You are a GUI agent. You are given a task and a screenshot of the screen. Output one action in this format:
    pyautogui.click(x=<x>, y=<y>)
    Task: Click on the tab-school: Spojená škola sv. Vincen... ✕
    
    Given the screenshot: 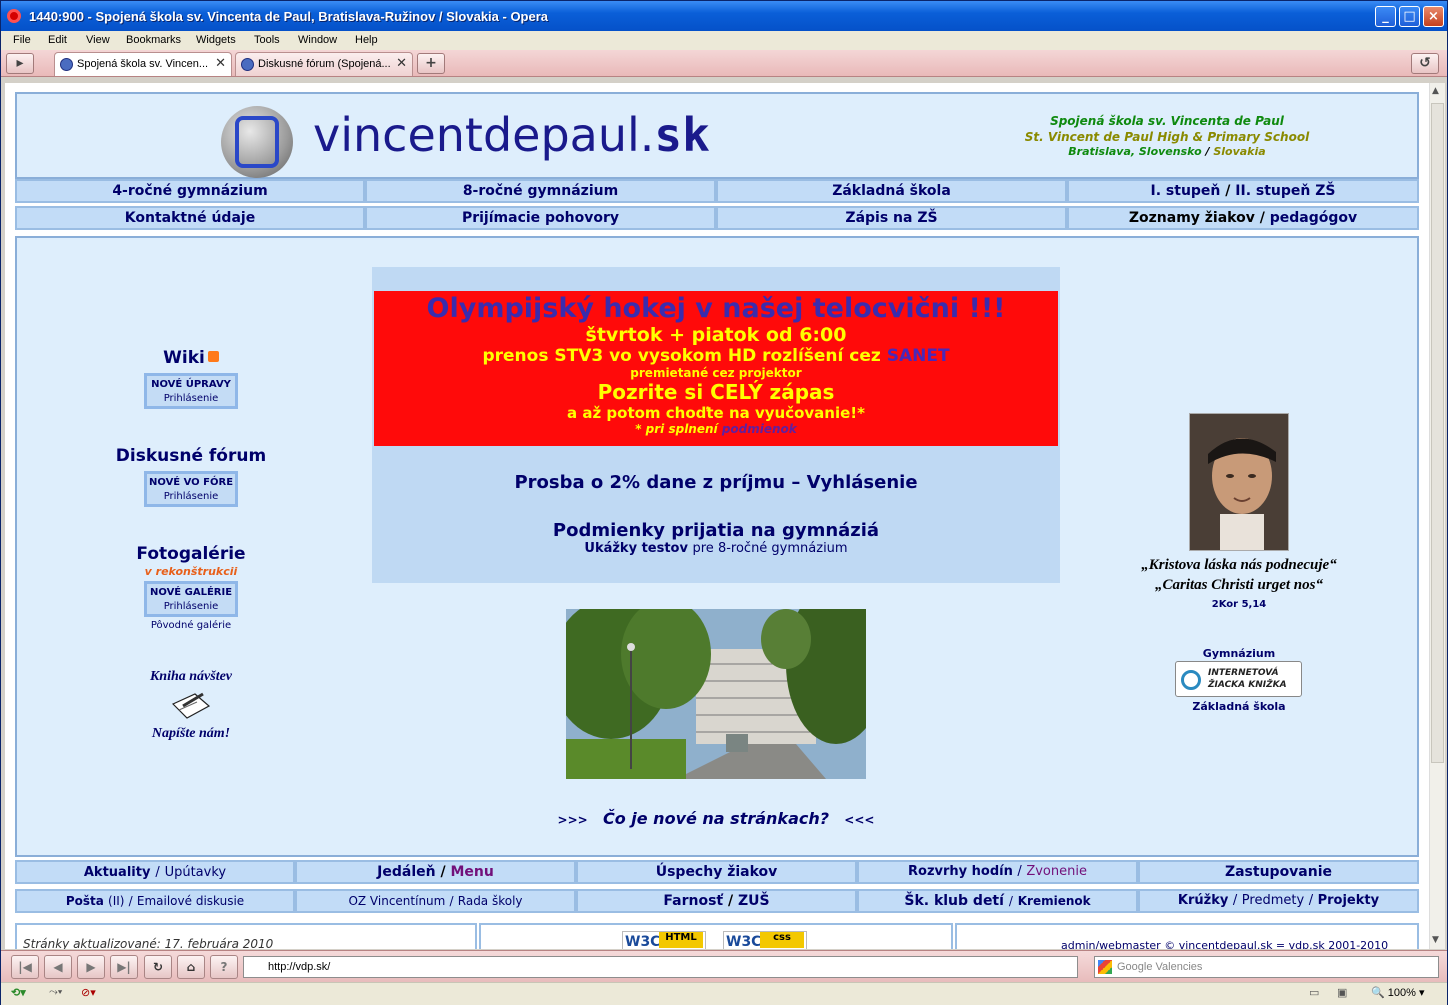 What is the action you would take?
    pyautogui.click(x=143, y=64)
    